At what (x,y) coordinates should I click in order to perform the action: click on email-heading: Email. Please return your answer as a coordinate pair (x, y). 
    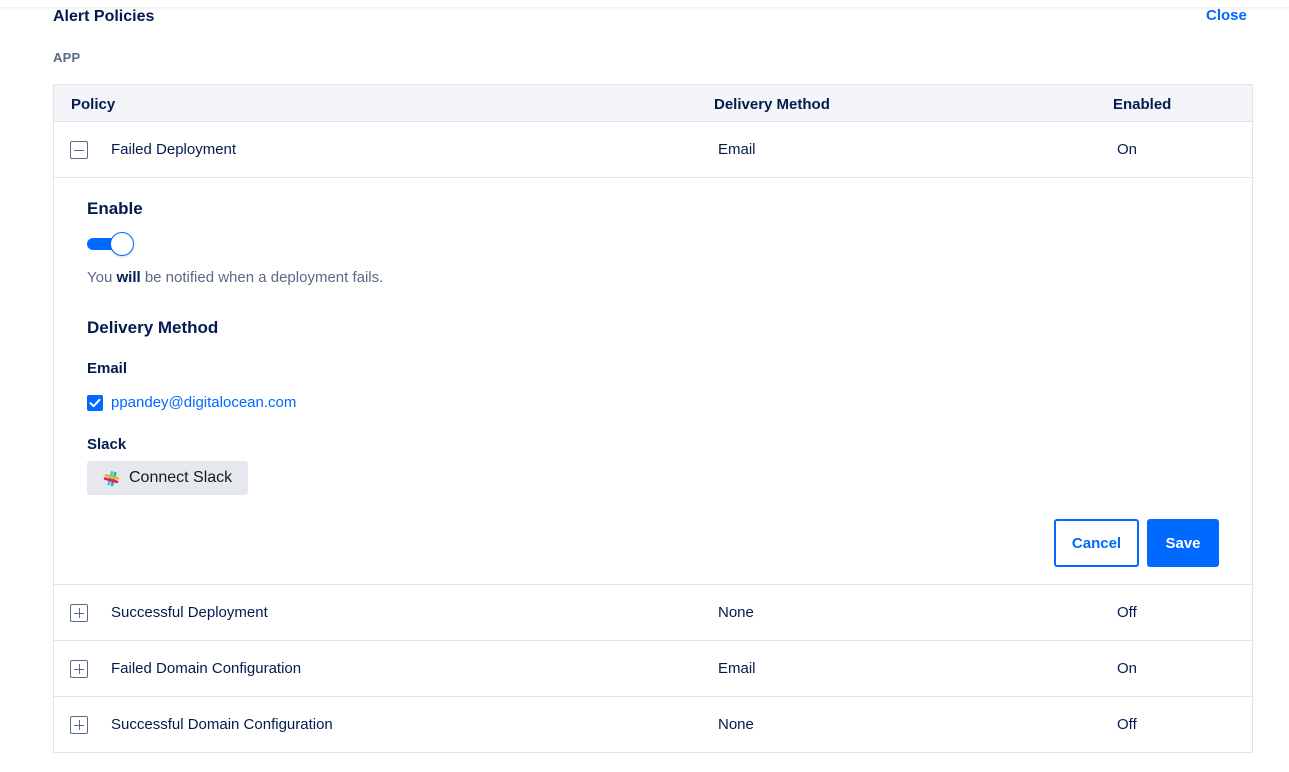
    Looking at the image, I should click on (107, 368).